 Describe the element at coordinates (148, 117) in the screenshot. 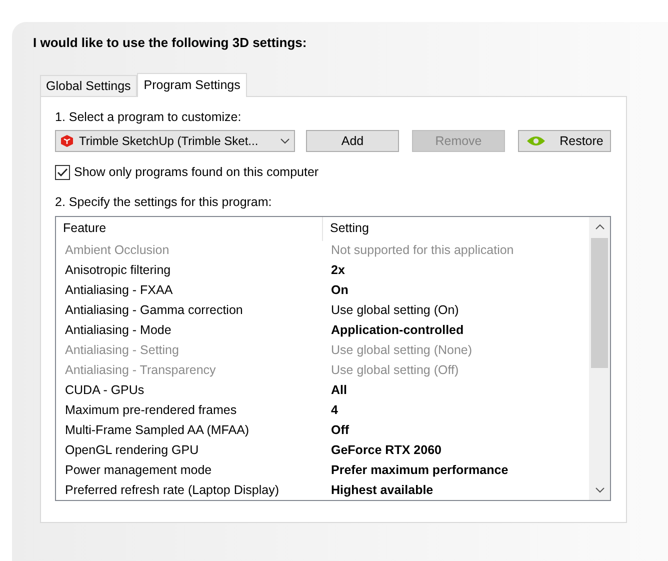

I see `step-label: 1. Select a program to customize:` at that location.